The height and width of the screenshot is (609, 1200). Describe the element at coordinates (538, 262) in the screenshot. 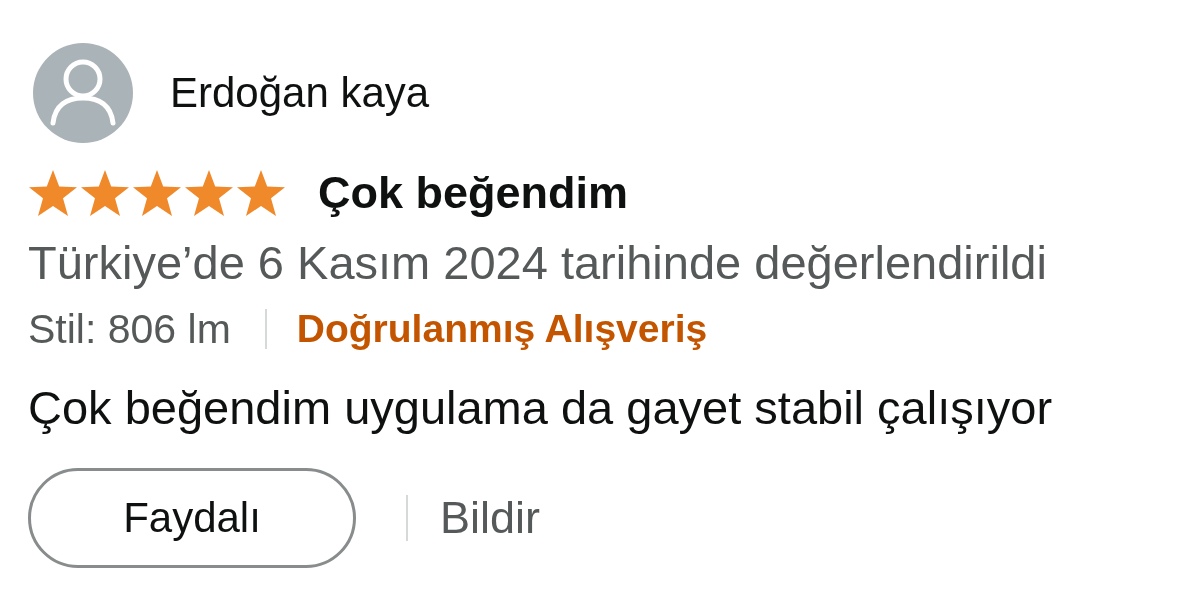

I see `review-date: Türkiye’de 6 Kasım 2024 tarihinde değerlendirildi` at that location.